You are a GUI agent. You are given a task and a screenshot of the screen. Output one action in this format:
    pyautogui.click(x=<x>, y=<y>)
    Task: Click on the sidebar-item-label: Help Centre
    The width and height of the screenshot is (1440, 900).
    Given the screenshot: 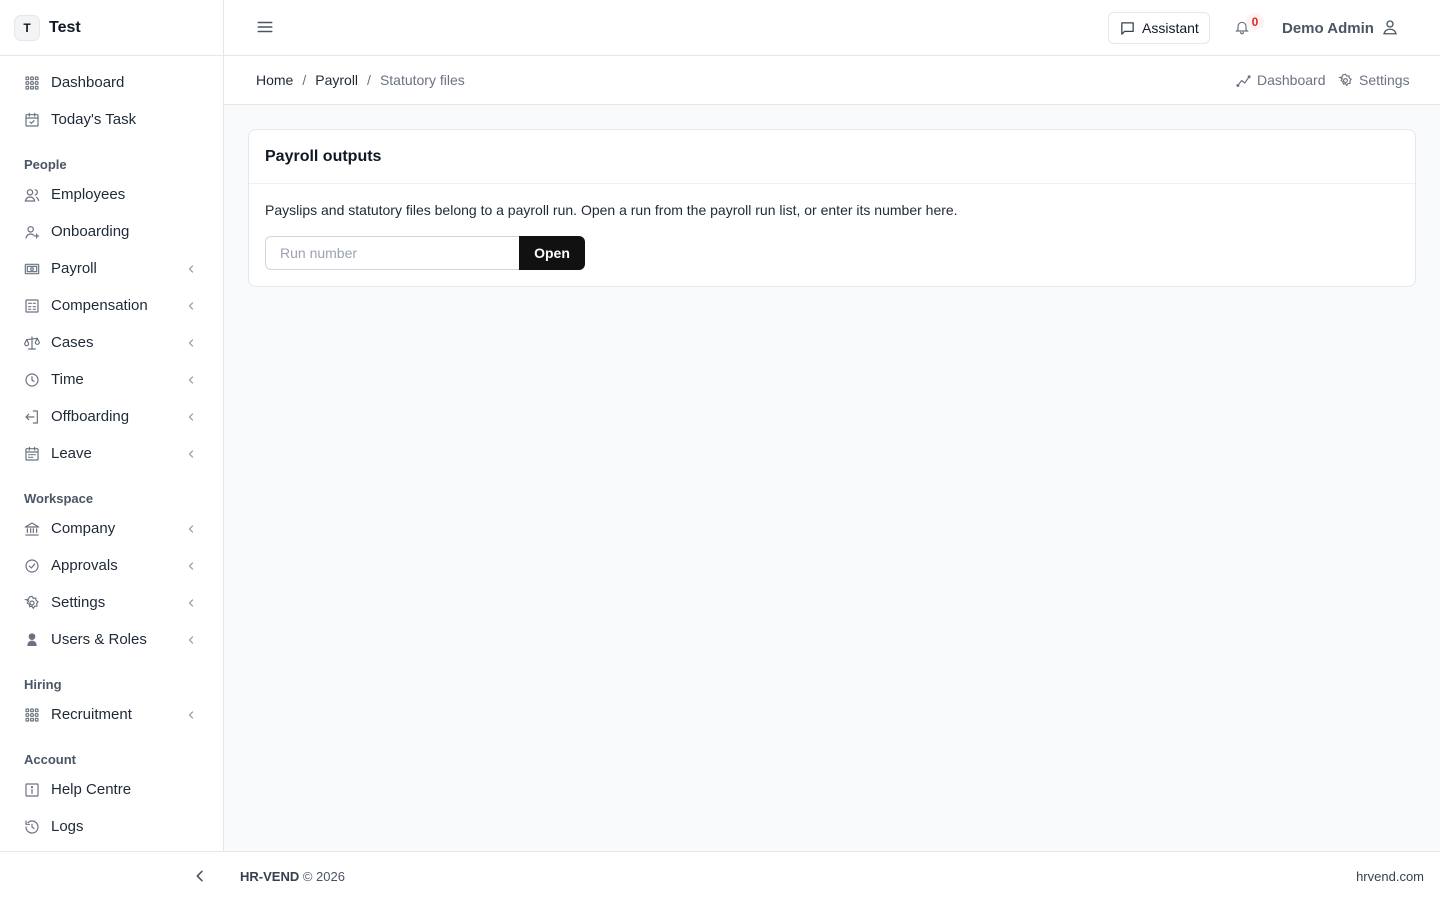 What is the action you would take?
    pyautogui.click(x=91, y=789)
    